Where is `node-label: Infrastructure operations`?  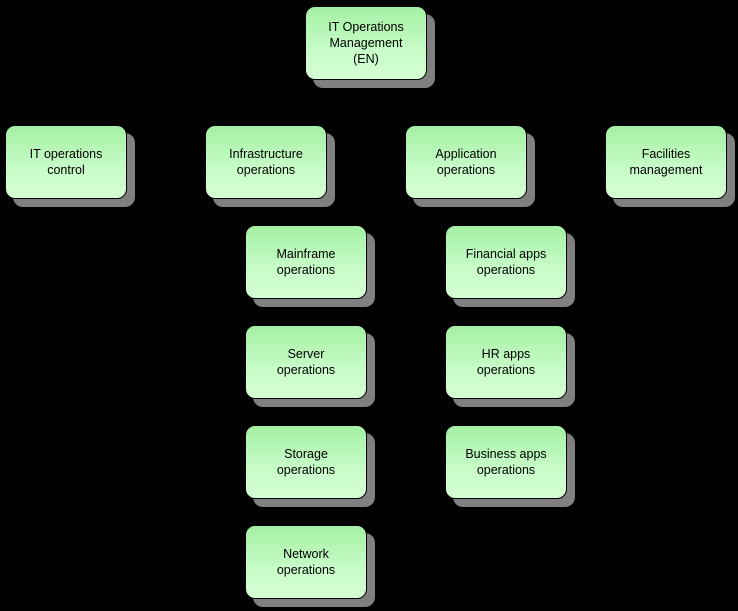 node-label: Infrastructure operations is located at coordinates (266, 162).